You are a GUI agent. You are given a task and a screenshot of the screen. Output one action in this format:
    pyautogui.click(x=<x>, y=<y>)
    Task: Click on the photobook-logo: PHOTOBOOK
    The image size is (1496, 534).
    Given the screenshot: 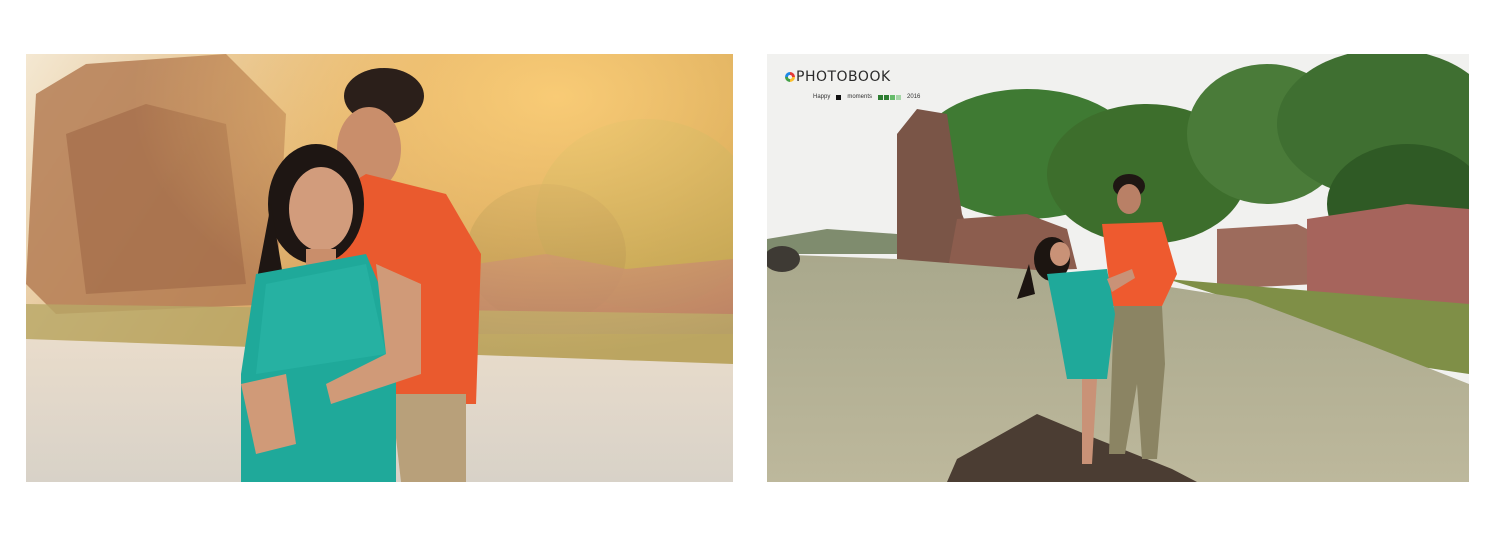 What is the action you would take?
    pyautogui.click(x=838, y=77)
    